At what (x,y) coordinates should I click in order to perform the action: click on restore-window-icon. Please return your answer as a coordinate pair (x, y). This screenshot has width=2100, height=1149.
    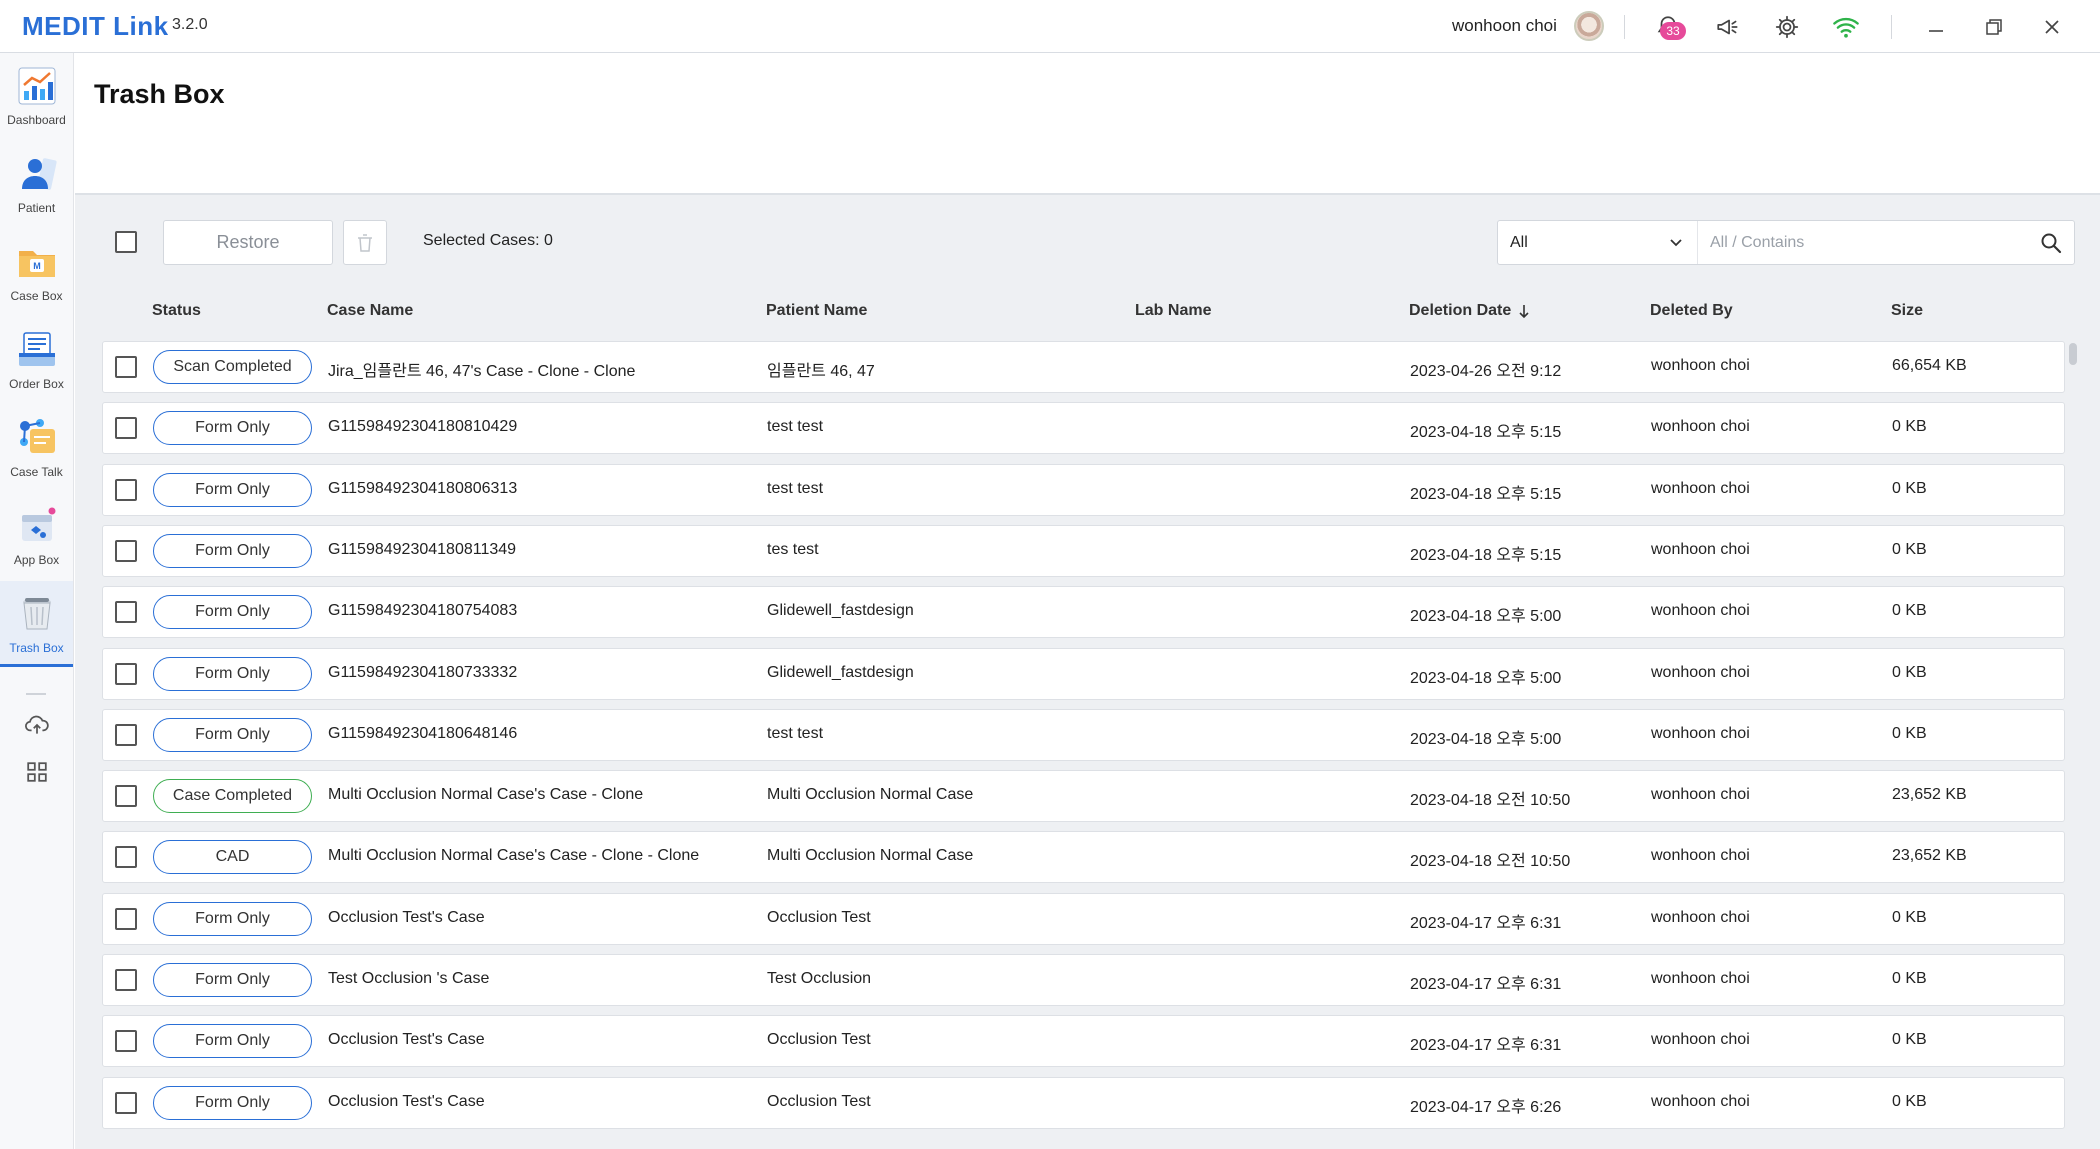
    Looking at the image, I should click on (1994, 27).